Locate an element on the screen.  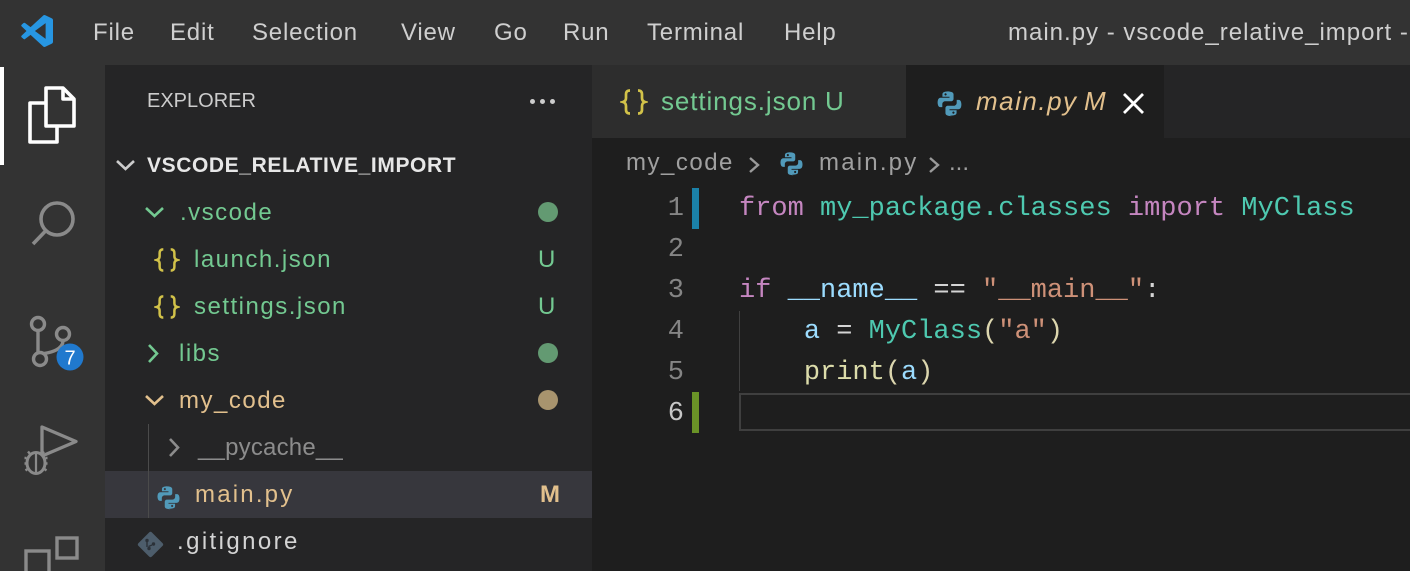
svg-text: 7 is located at coordinates (69, 359).